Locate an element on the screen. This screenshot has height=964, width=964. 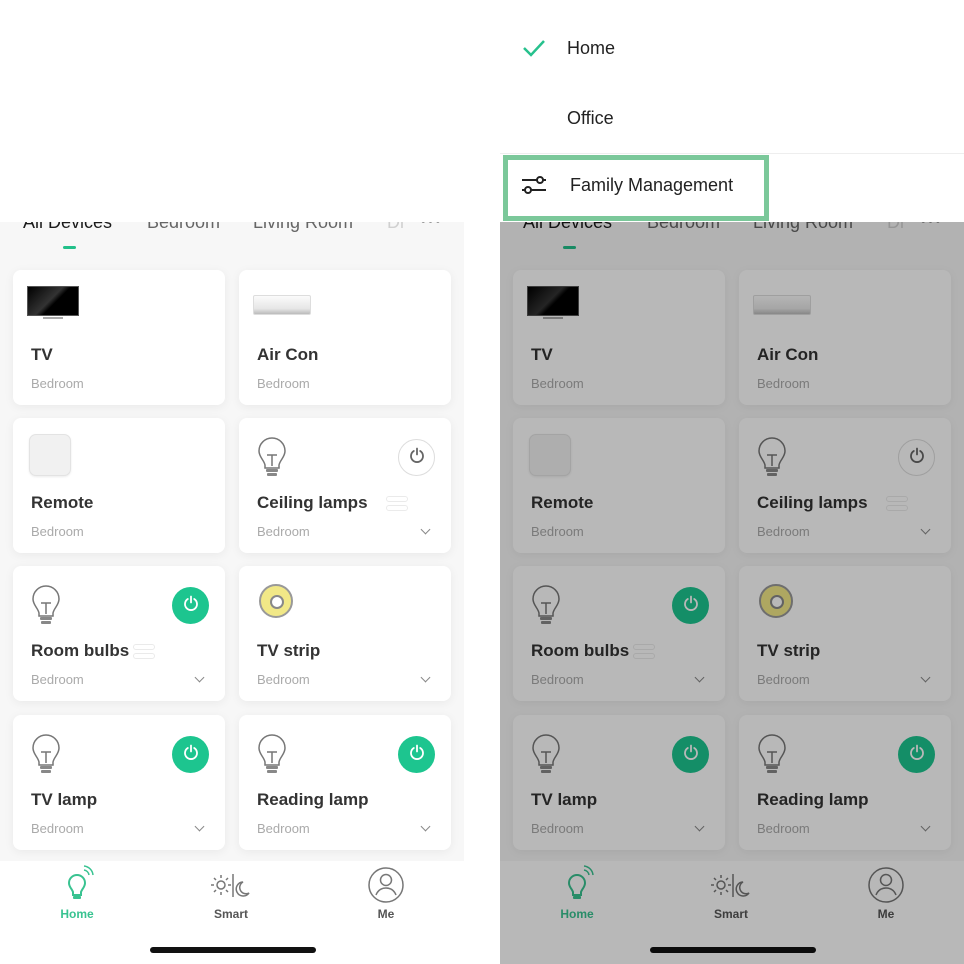
nav-label: Me is located at coordinates (386, 914).